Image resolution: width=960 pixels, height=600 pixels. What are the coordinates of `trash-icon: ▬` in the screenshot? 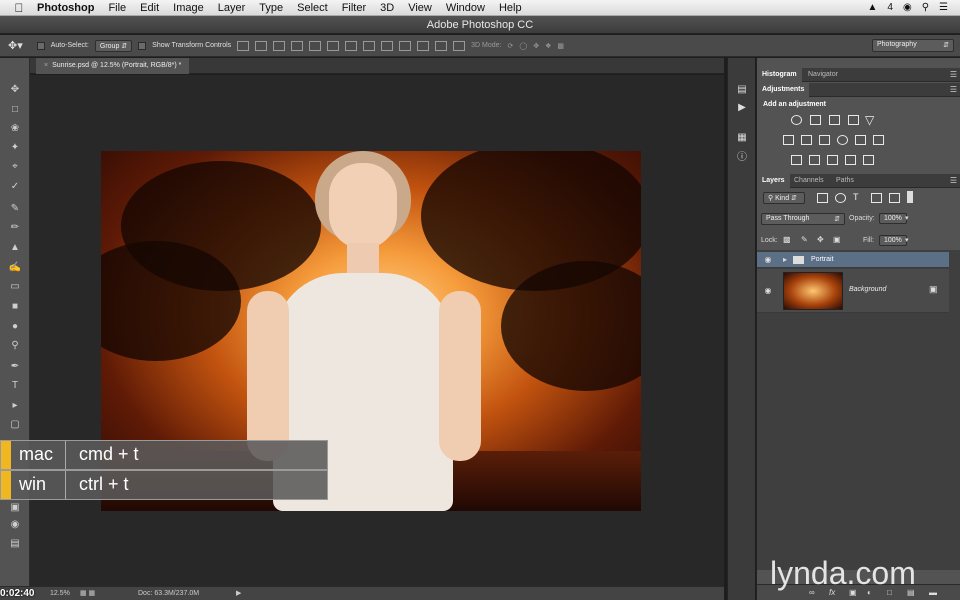 It's located at (933, 592).